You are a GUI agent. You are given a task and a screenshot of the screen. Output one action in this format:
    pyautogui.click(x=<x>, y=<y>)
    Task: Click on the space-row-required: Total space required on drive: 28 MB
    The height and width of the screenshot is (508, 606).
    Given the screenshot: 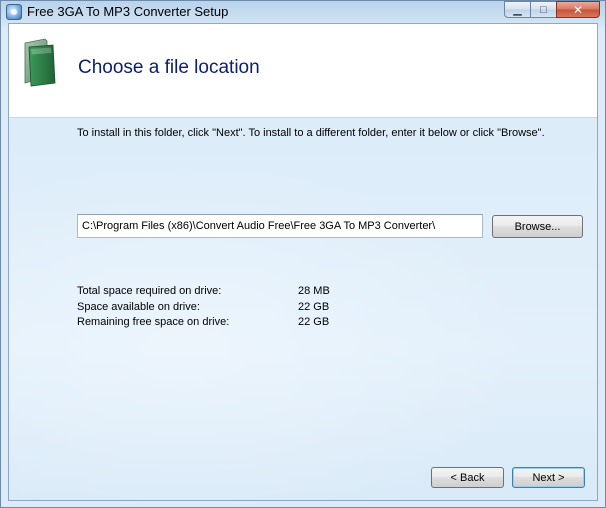 What is the action you would take?
    pyautogui.click(x=227, y=293)
    